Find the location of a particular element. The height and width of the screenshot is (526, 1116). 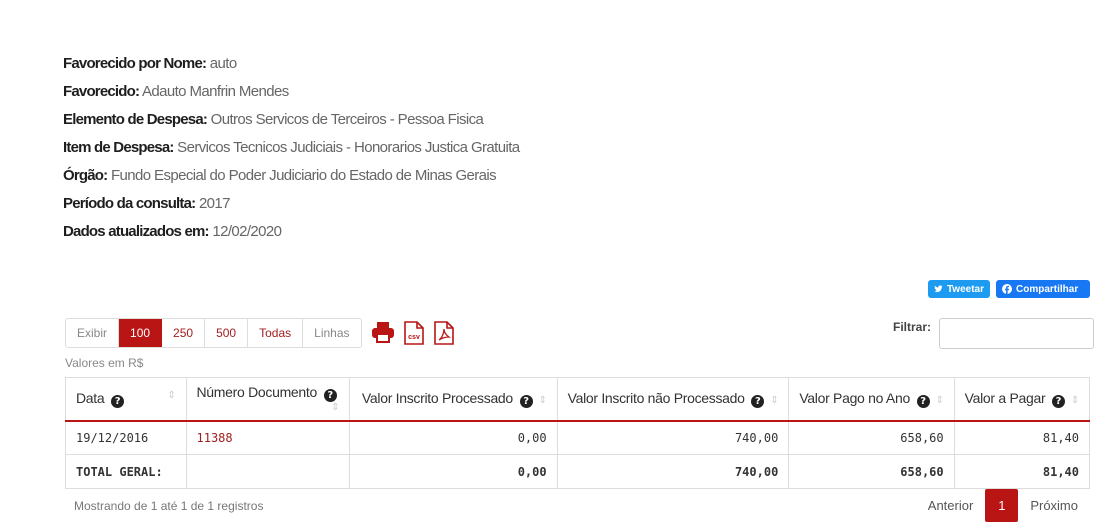

pdf-icon is located at coordinates (444, 333).